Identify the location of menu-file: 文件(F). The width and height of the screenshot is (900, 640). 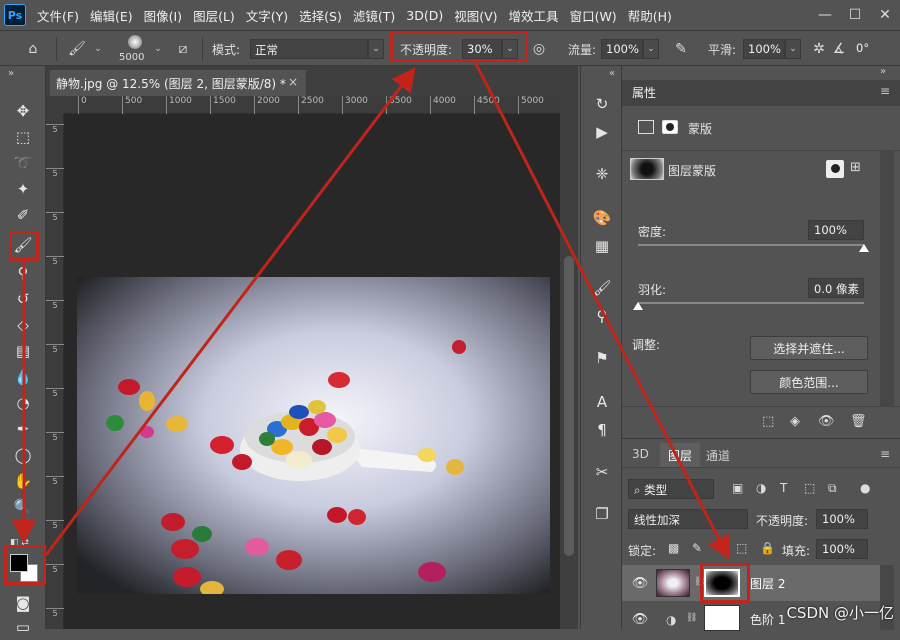
(58, 15).